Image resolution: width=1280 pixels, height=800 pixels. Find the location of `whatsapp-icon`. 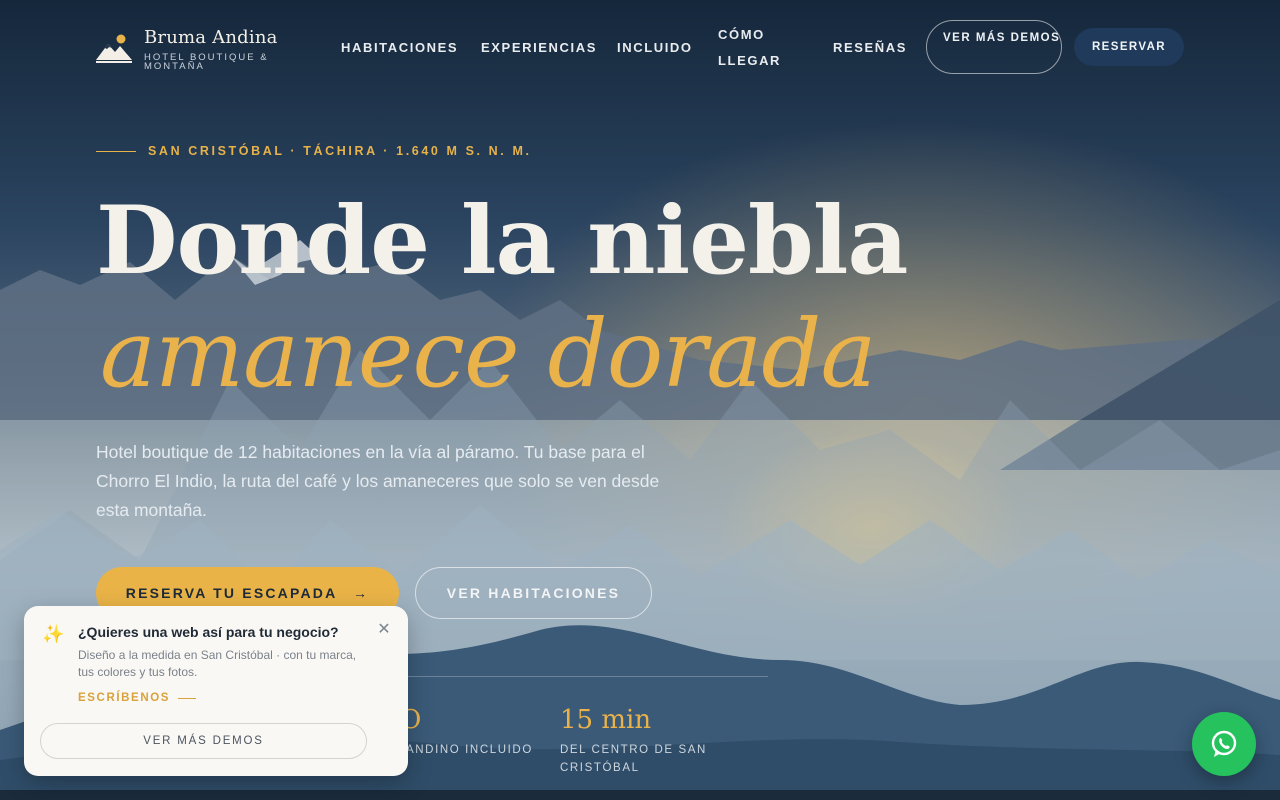

whatsapp-icon is located at coordinates (1224, 743).